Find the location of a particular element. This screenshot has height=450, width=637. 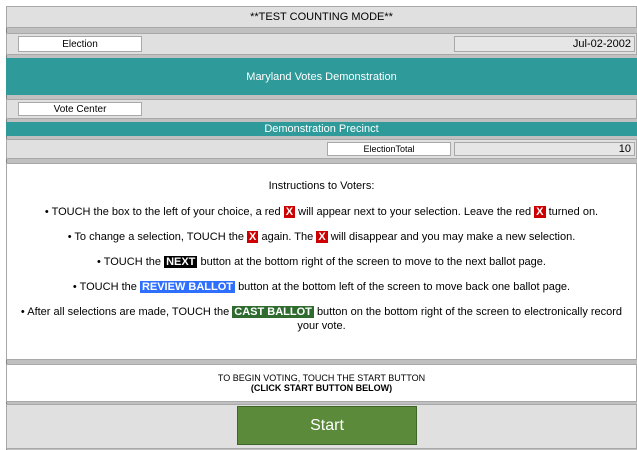

instruction-text: again. The is located at coordinates (287, 237).